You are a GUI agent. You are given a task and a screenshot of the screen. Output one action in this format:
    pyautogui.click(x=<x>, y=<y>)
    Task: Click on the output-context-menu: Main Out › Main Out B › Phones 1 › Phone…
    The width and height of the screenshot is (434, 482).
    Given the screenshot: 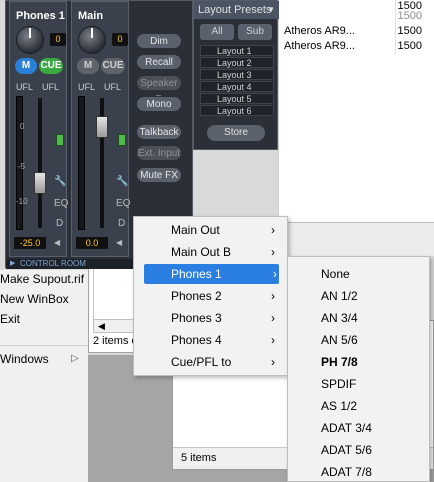 What is the action you would take?
    pyautogui.click(x=210, y=296)
    